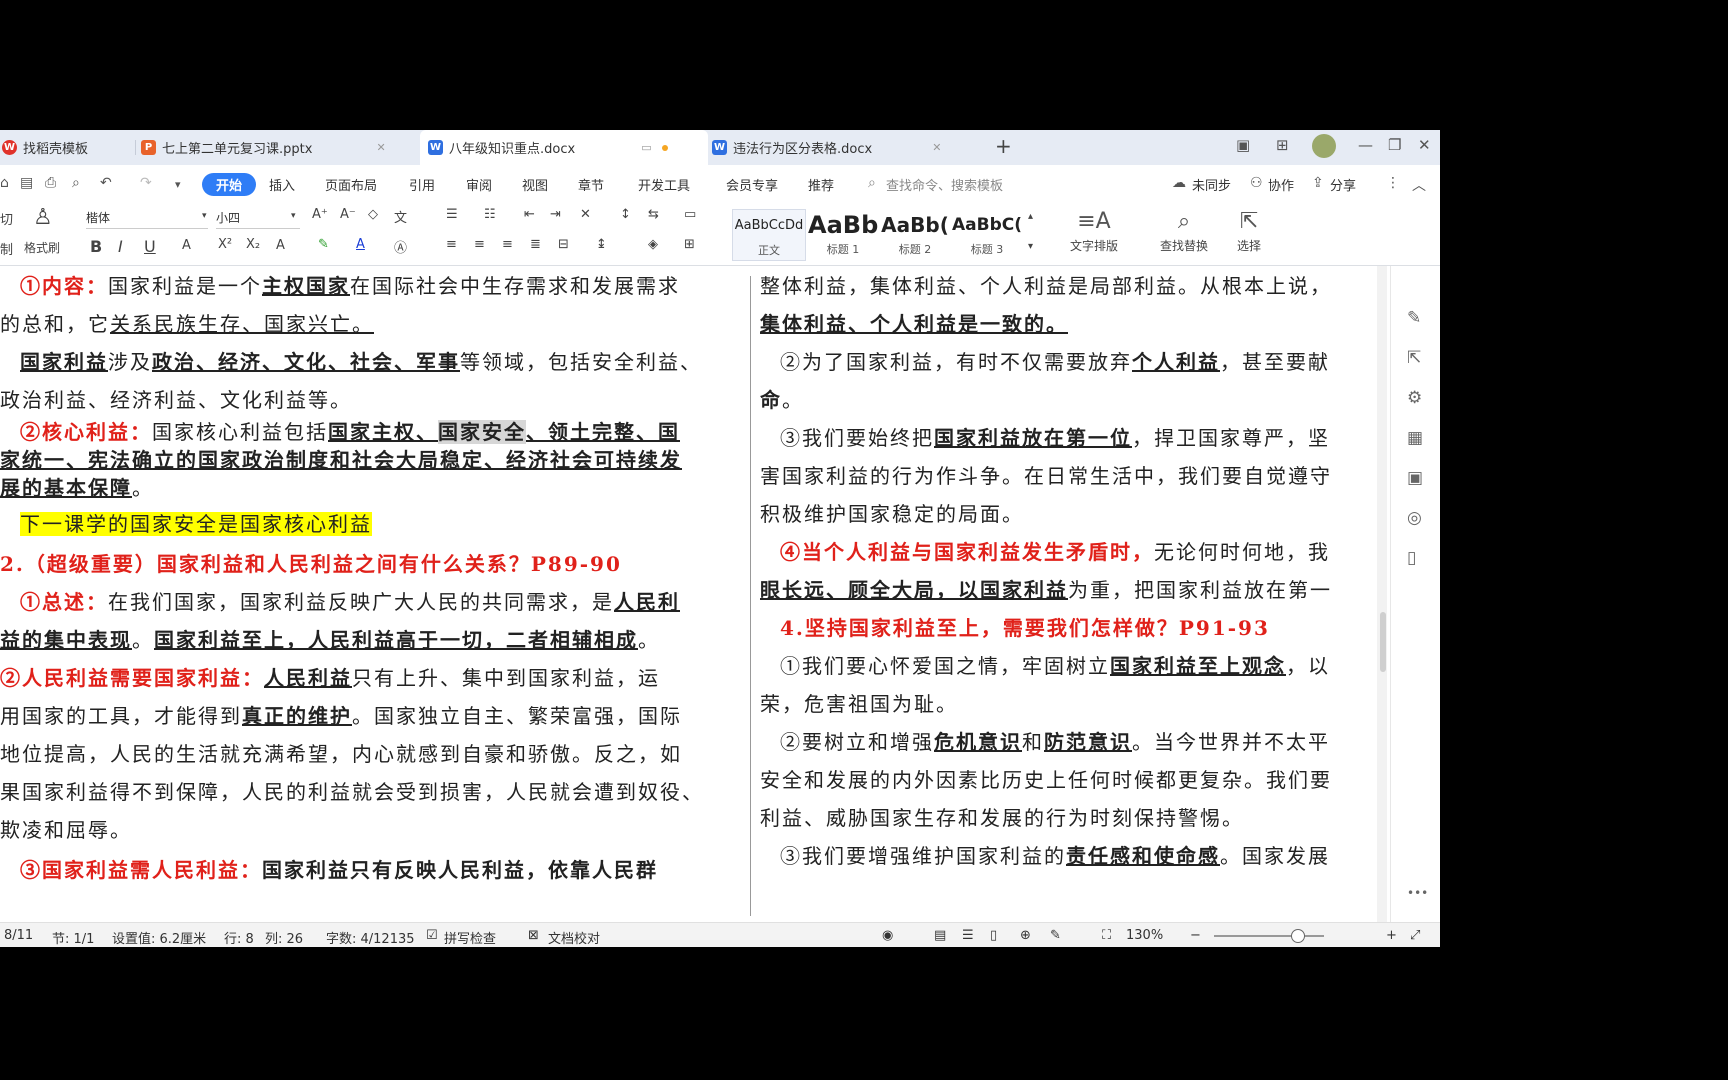 The height and width of the screenshot is (1080, 1728). Describe the element at coordinates (625, 214) in the screenshot. I see `sort-icon: ↕` at that location.